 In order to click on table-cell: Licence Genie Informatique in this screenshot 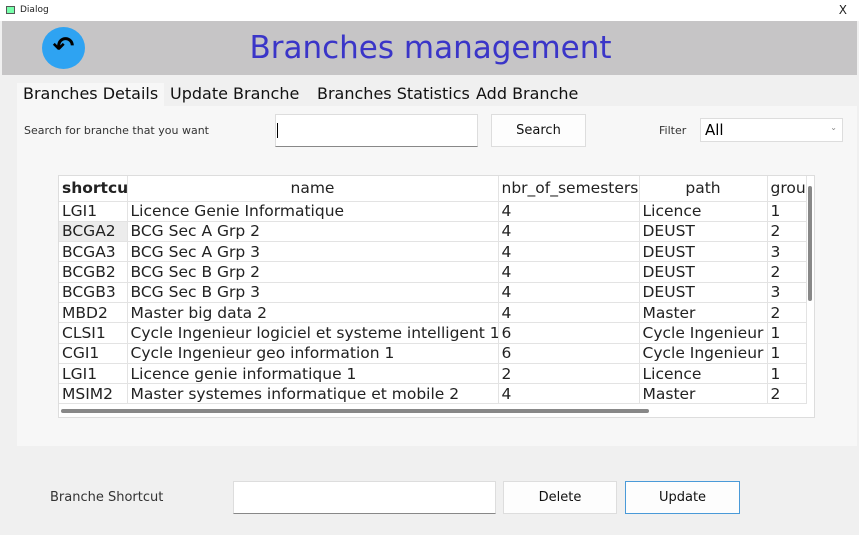, I will do `click(313, 211)`.